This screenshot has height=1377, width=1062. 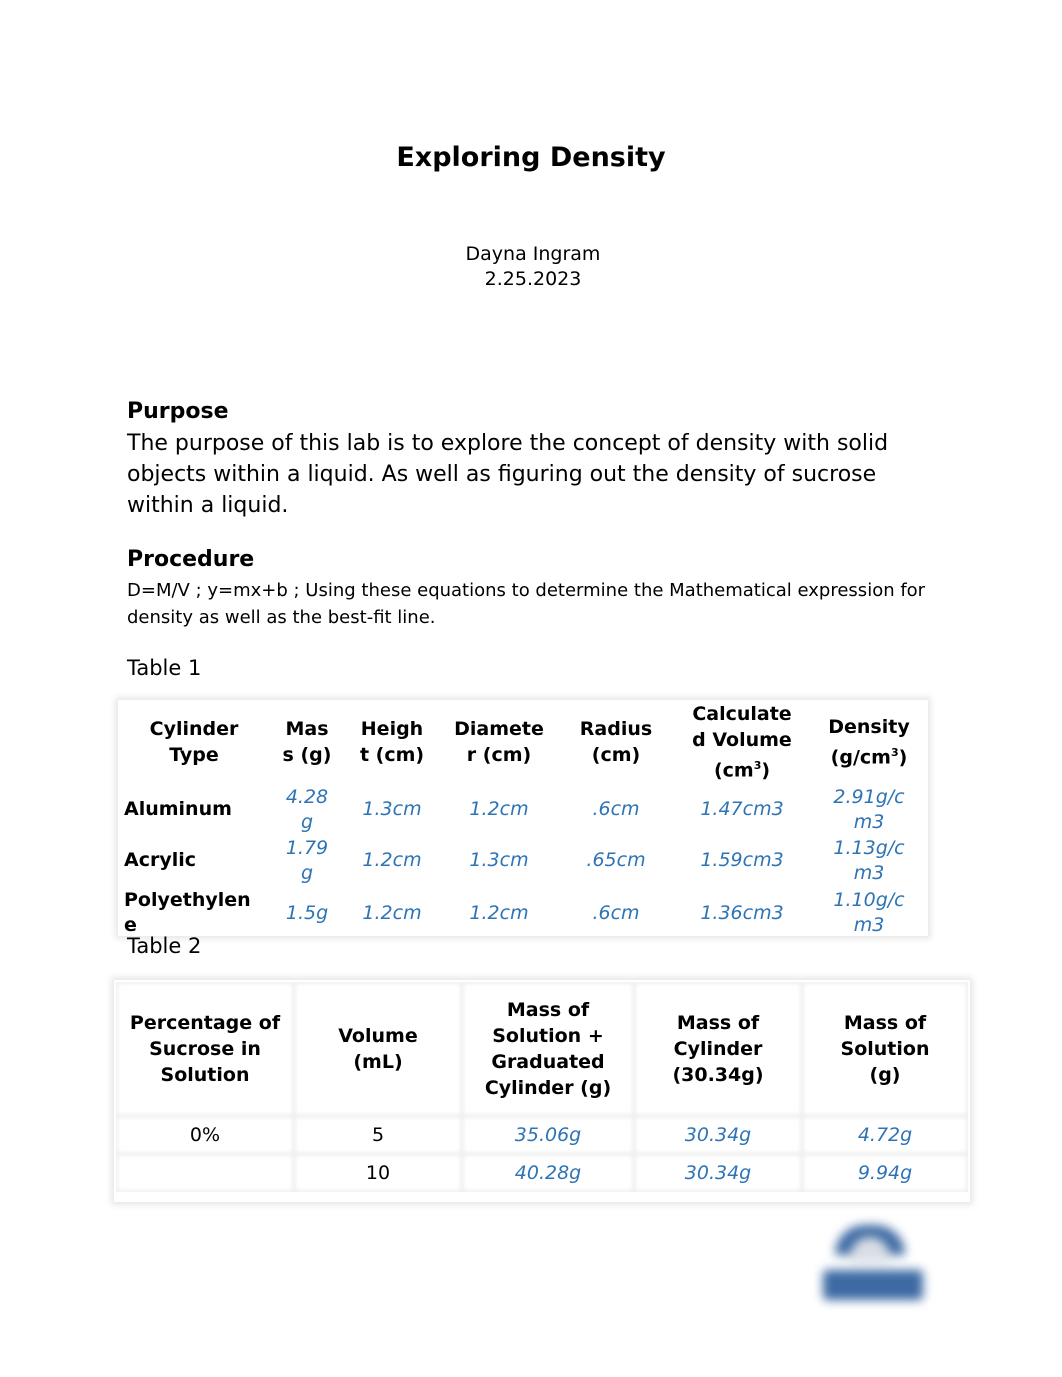 What do you see at coordinates (531, 157) in the screenshot?
I see `document-title: Exploring Density` at bounding box center [531, 157].